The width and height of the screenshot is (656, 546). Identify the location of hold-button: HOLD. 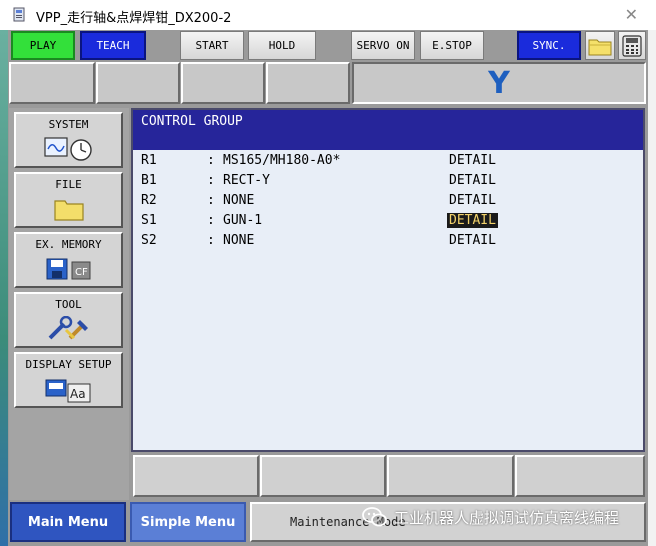
(282, 45).